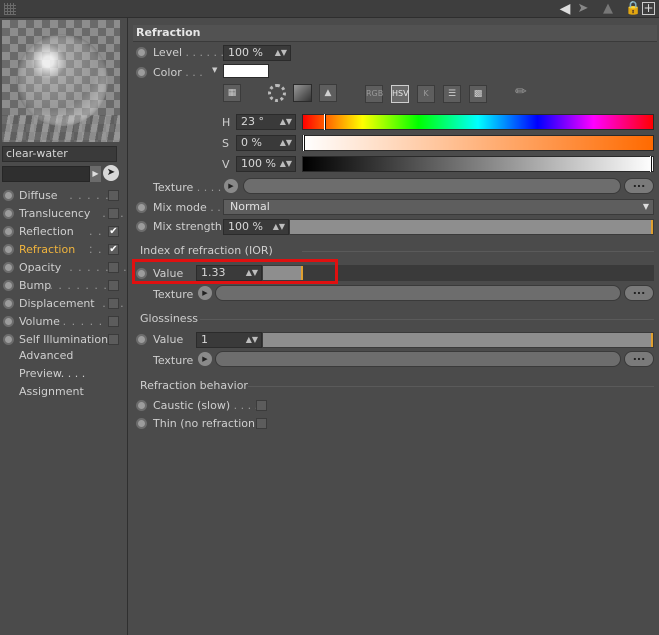  What do you see at coordinates (214, 70) in the screenshot?
I see `color-expand-icon: ▼` at bounding box center [214, 70].